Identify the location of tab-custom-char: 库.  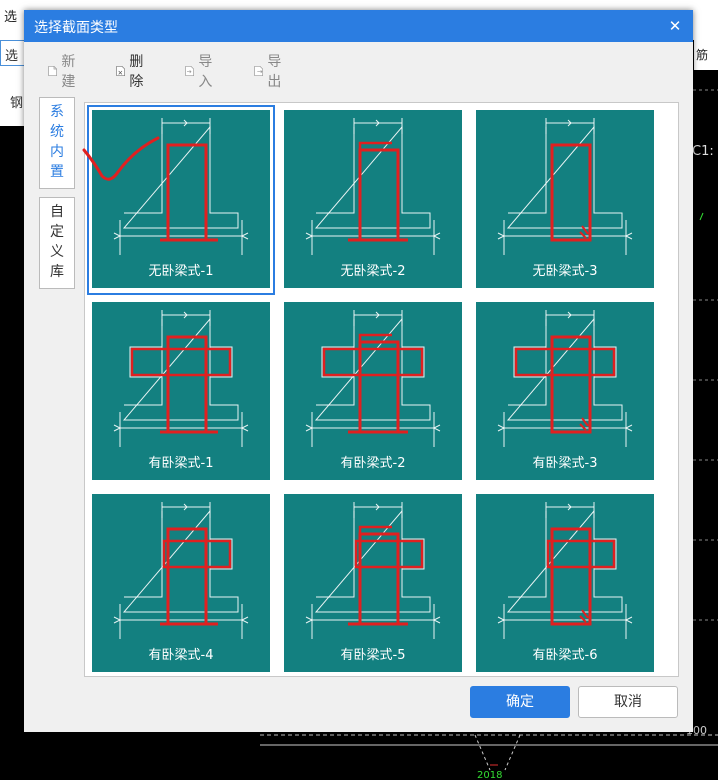
(57, 272).